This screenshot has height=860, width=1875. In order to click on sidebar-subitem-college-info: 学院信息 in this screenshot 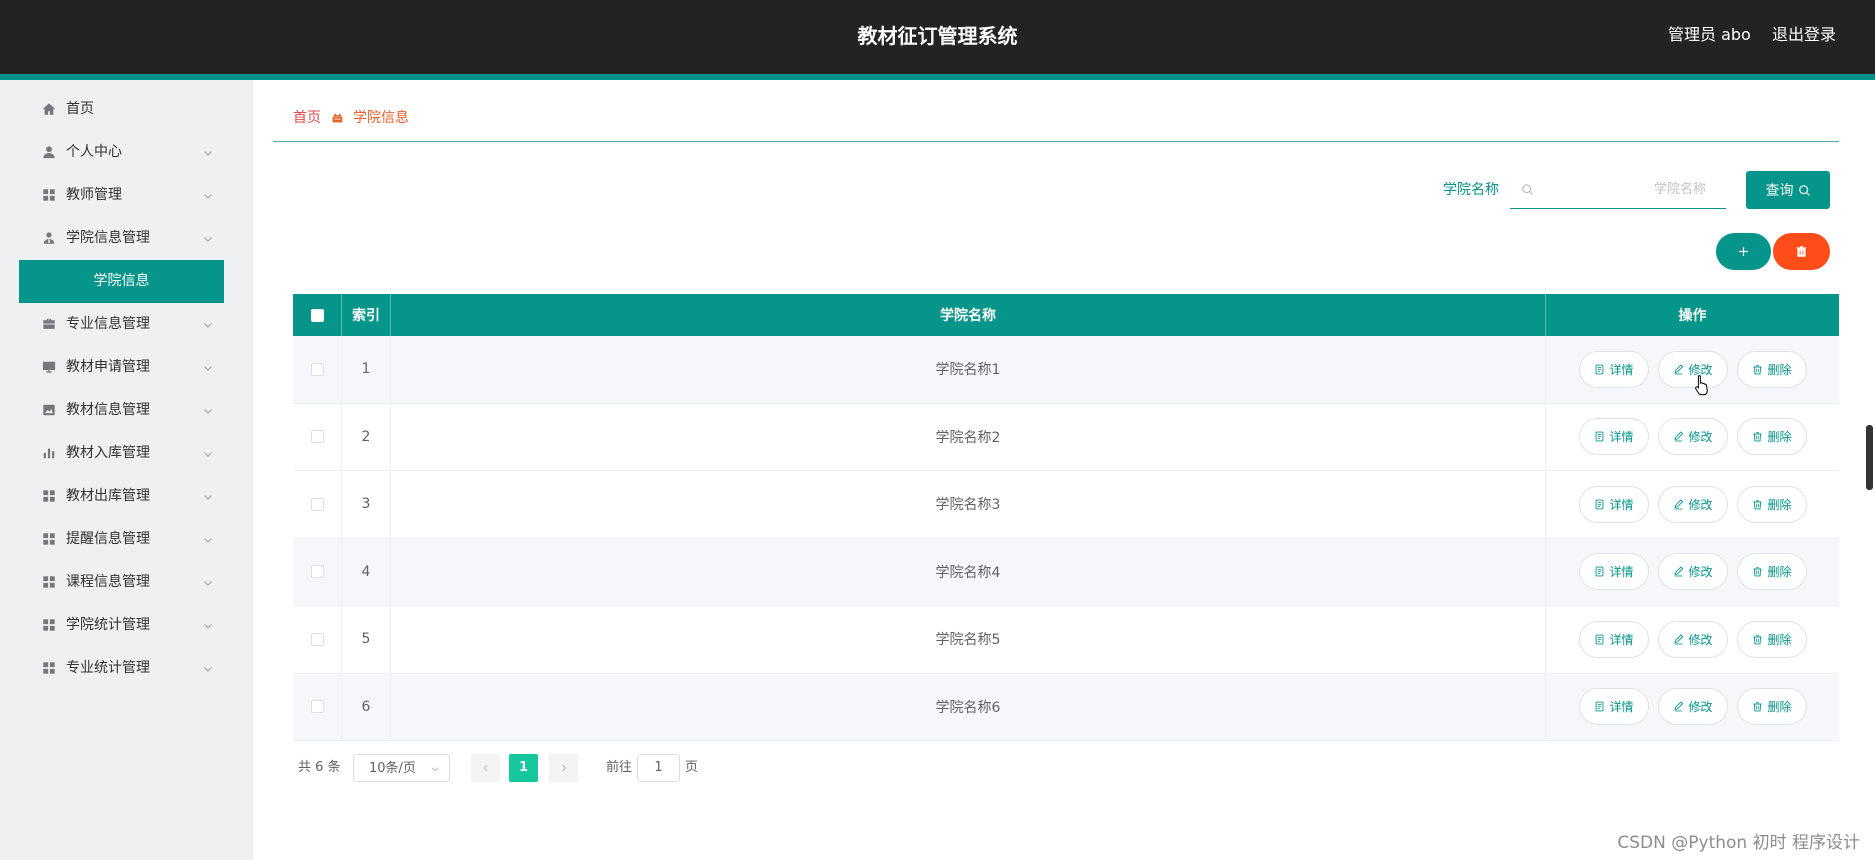, I will do `click(121, 281)`.